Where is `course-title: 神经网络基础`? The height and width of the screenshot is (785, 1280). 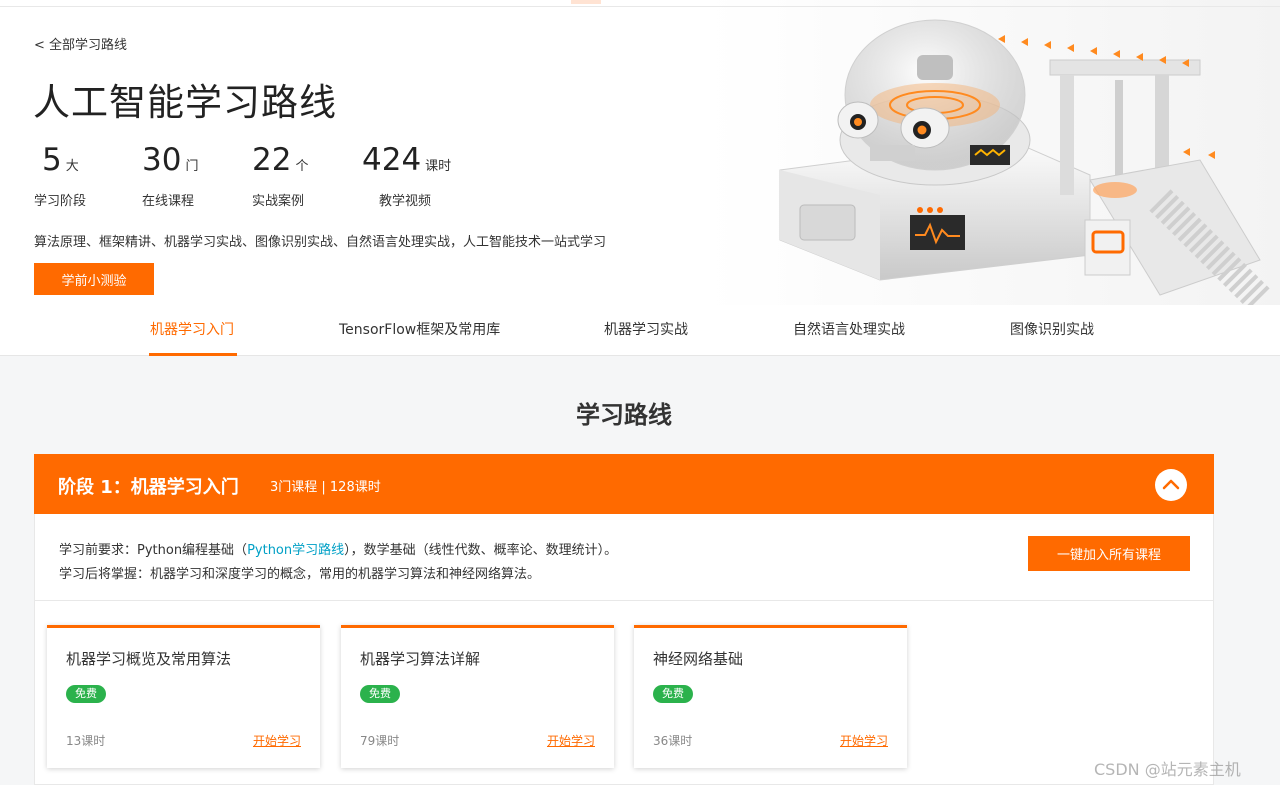 course-title: 神经网络基础 is located at coordinates (698, 659).